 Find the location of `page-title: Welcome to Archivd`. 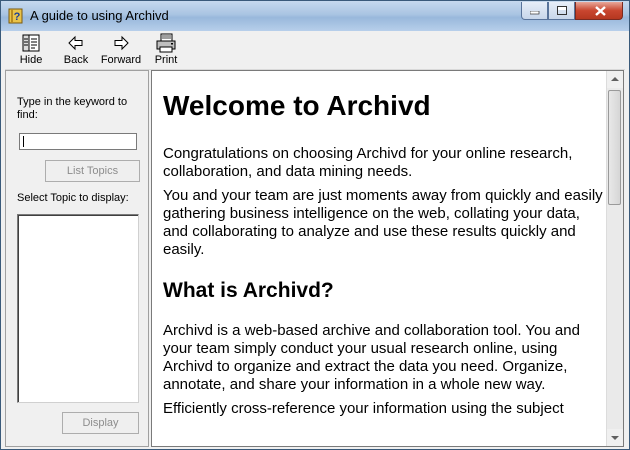

page-title: Welcome to Archivd is located at coordinates (297, 105).